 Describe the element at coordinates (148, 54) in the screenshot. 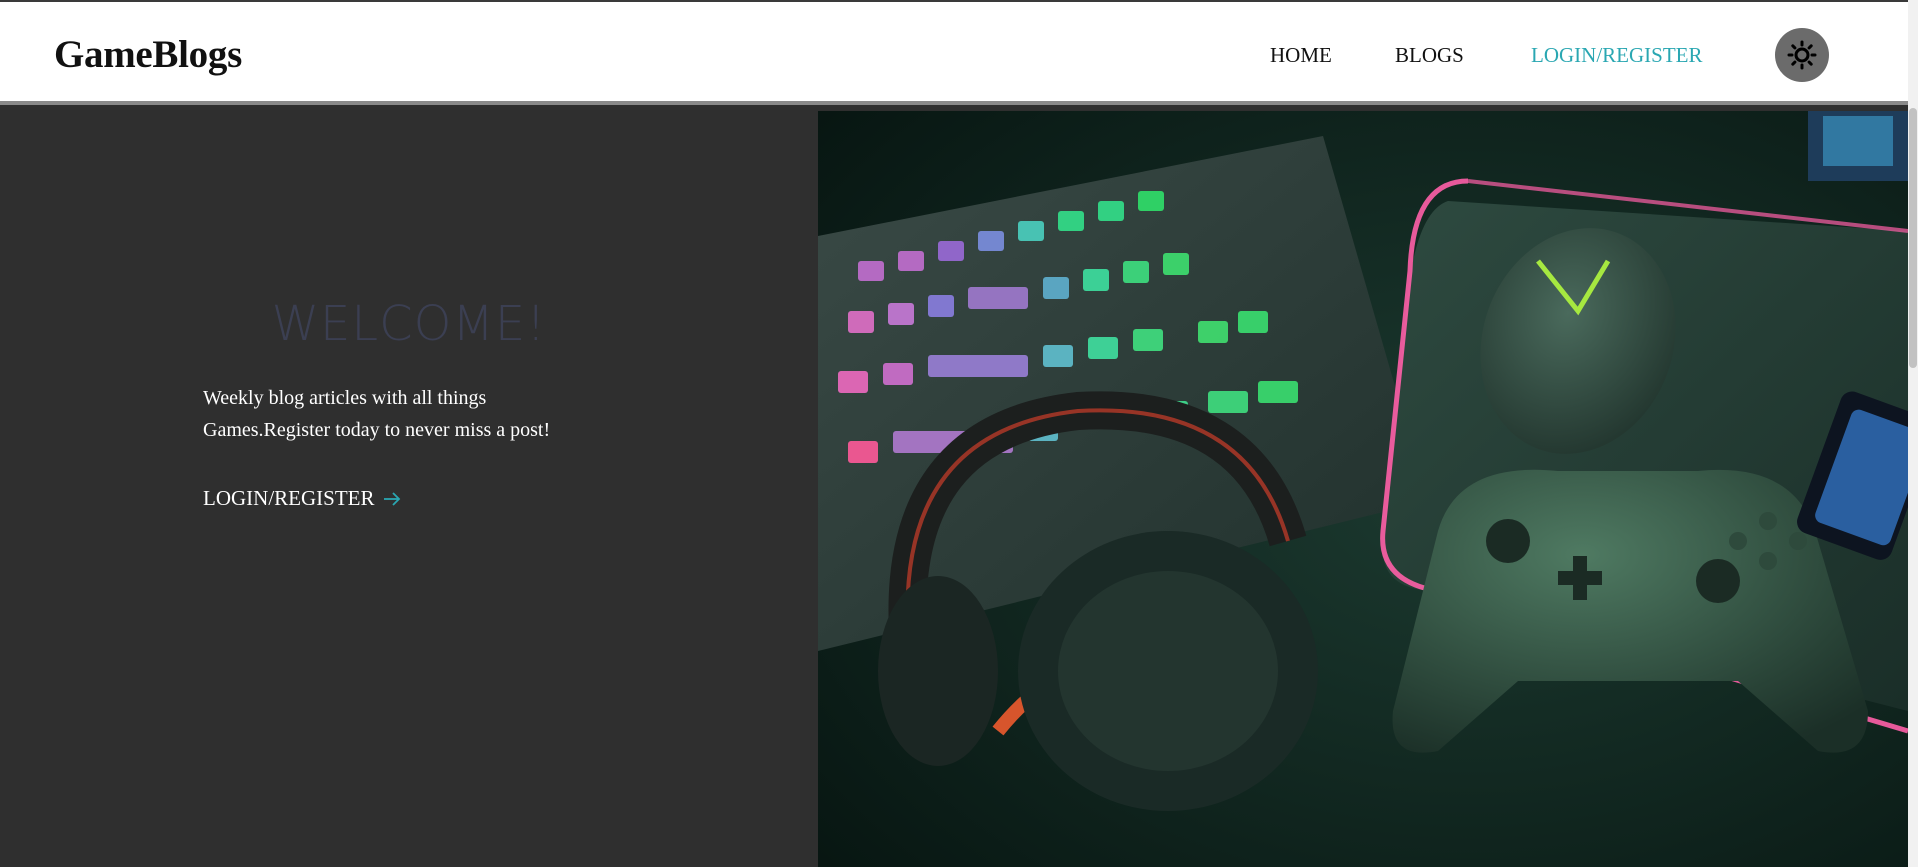

I see `brand-logo: GameBlogs` at that location.